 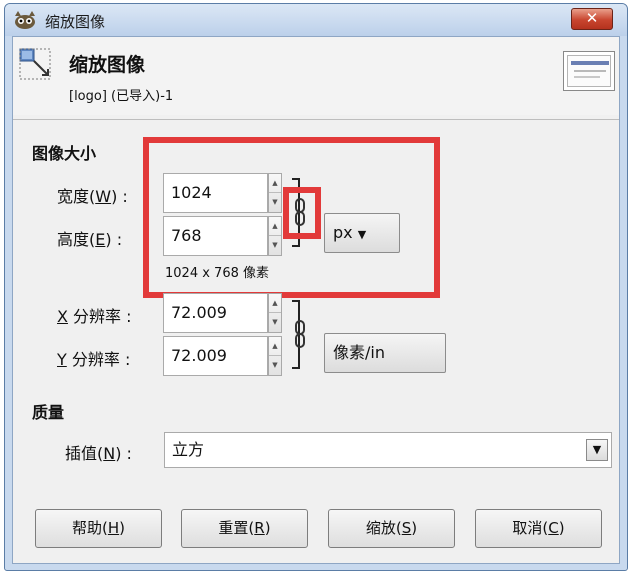 I want to click on x-resolution-label: X 分辨率 :, so click(x=94, y=316).